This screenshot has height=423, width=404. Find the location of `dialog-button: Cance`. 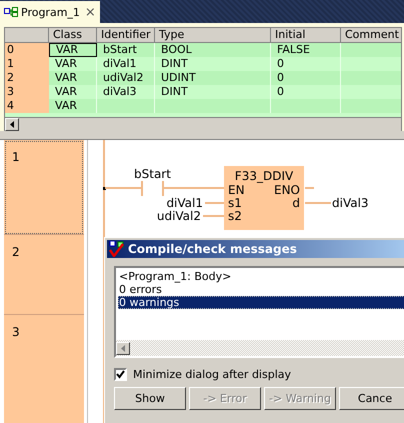

dialog-button: Cance is located at coordinates (371, 398).